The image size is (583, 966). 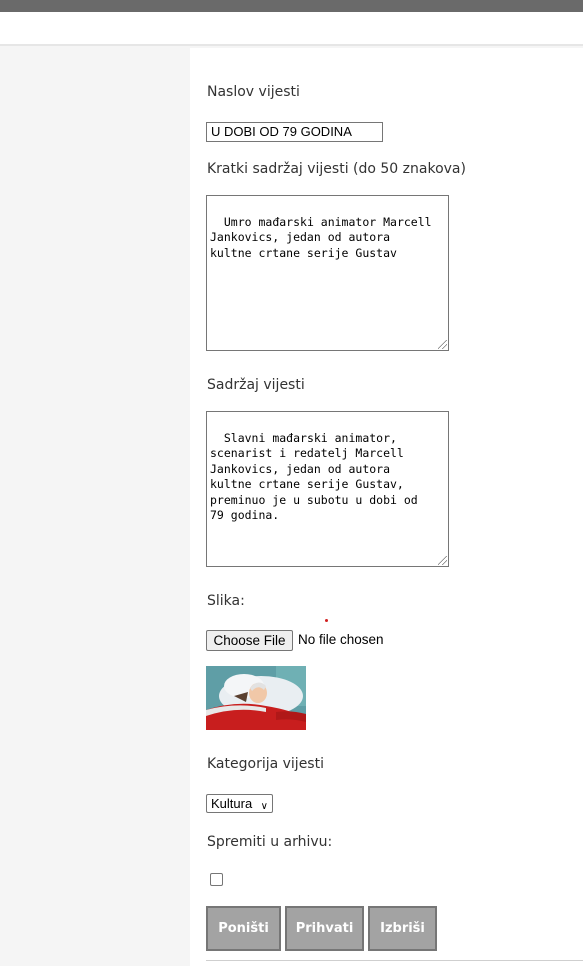 I want to click on title-input: U DOBI OD 79 GODINA, so click(x=294, y=132).